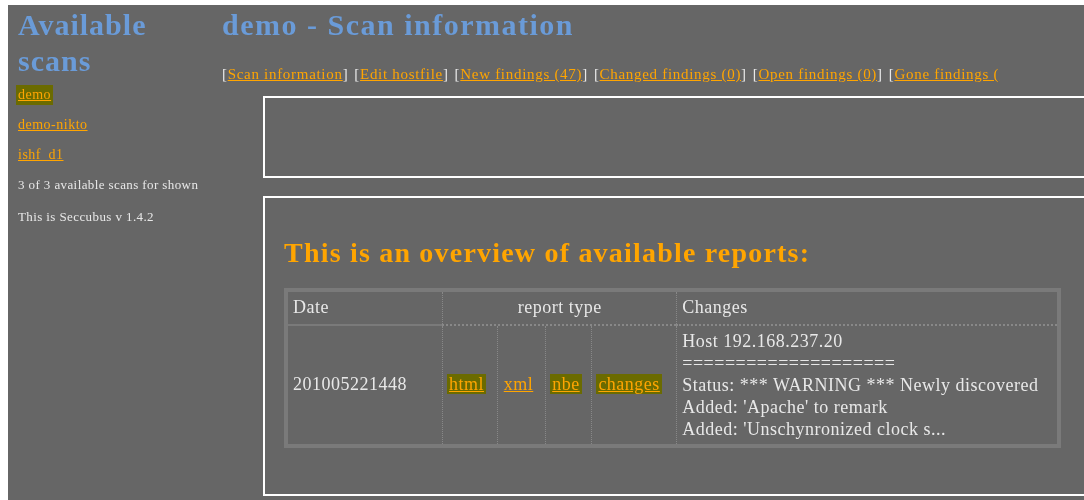  Describe the element at coordinates (365, 308) in the screenshot. I see `column-header: Date` at that location.